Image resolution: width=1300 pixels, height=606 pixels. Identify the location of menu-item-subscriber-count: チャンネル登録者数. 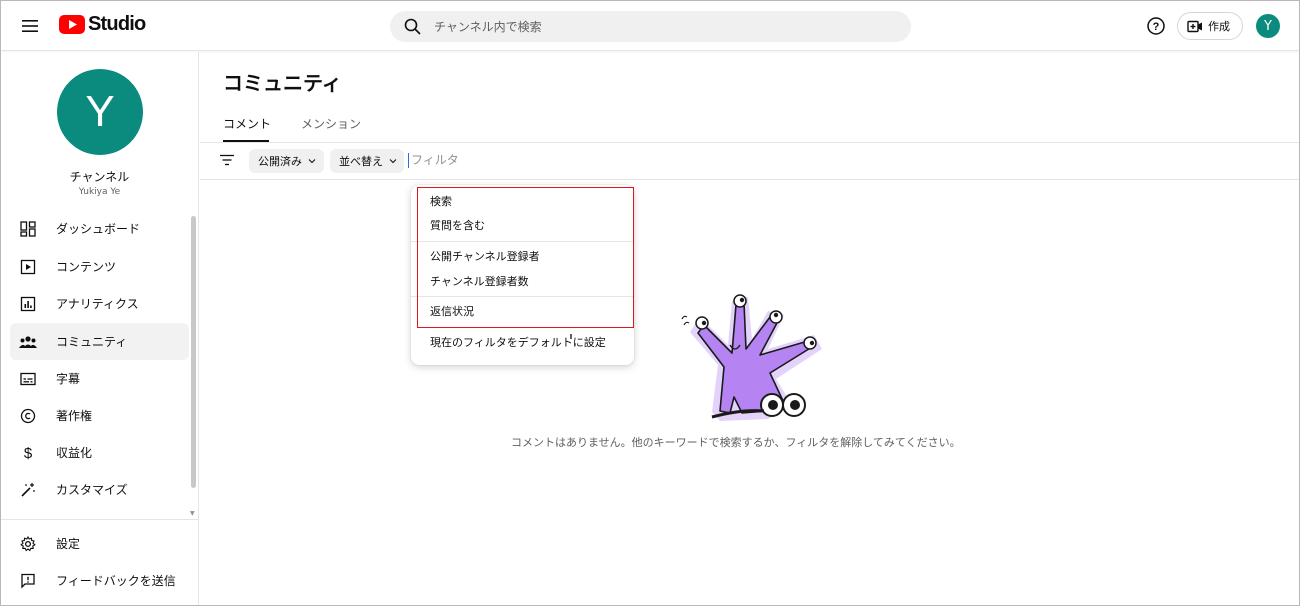
(479, 281).